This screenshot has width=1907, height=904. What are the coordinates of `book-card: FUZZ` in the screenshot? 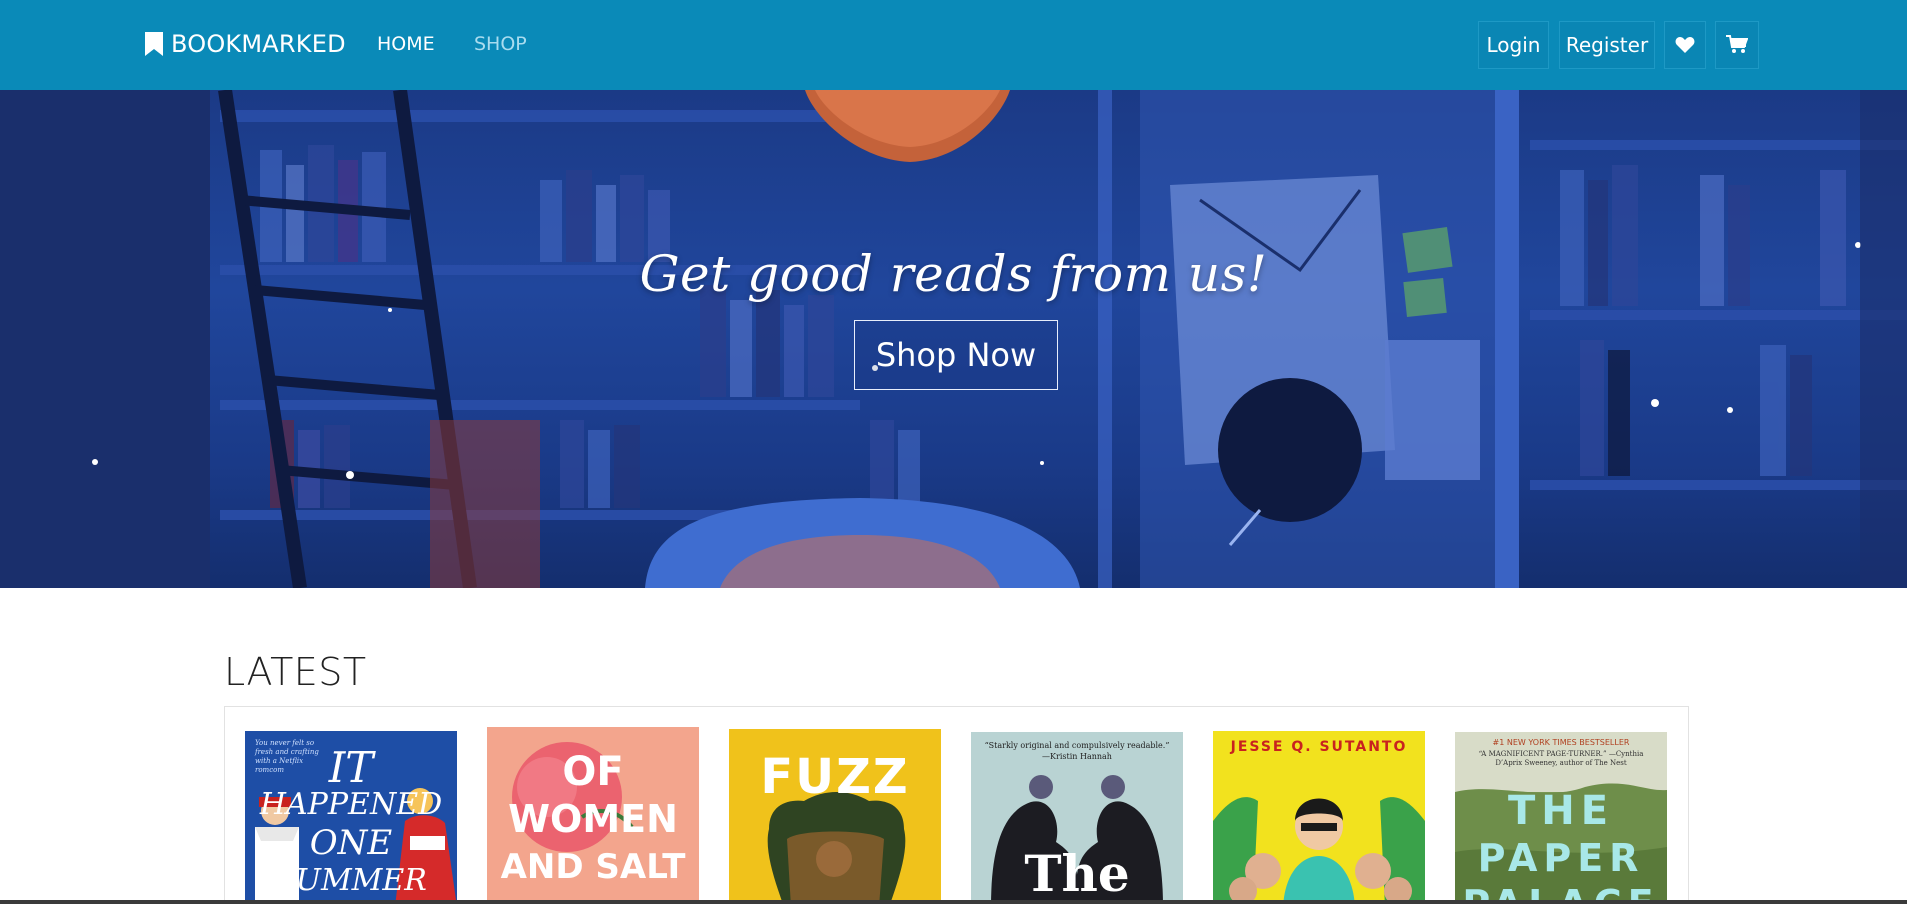 It's located at (835, 816).